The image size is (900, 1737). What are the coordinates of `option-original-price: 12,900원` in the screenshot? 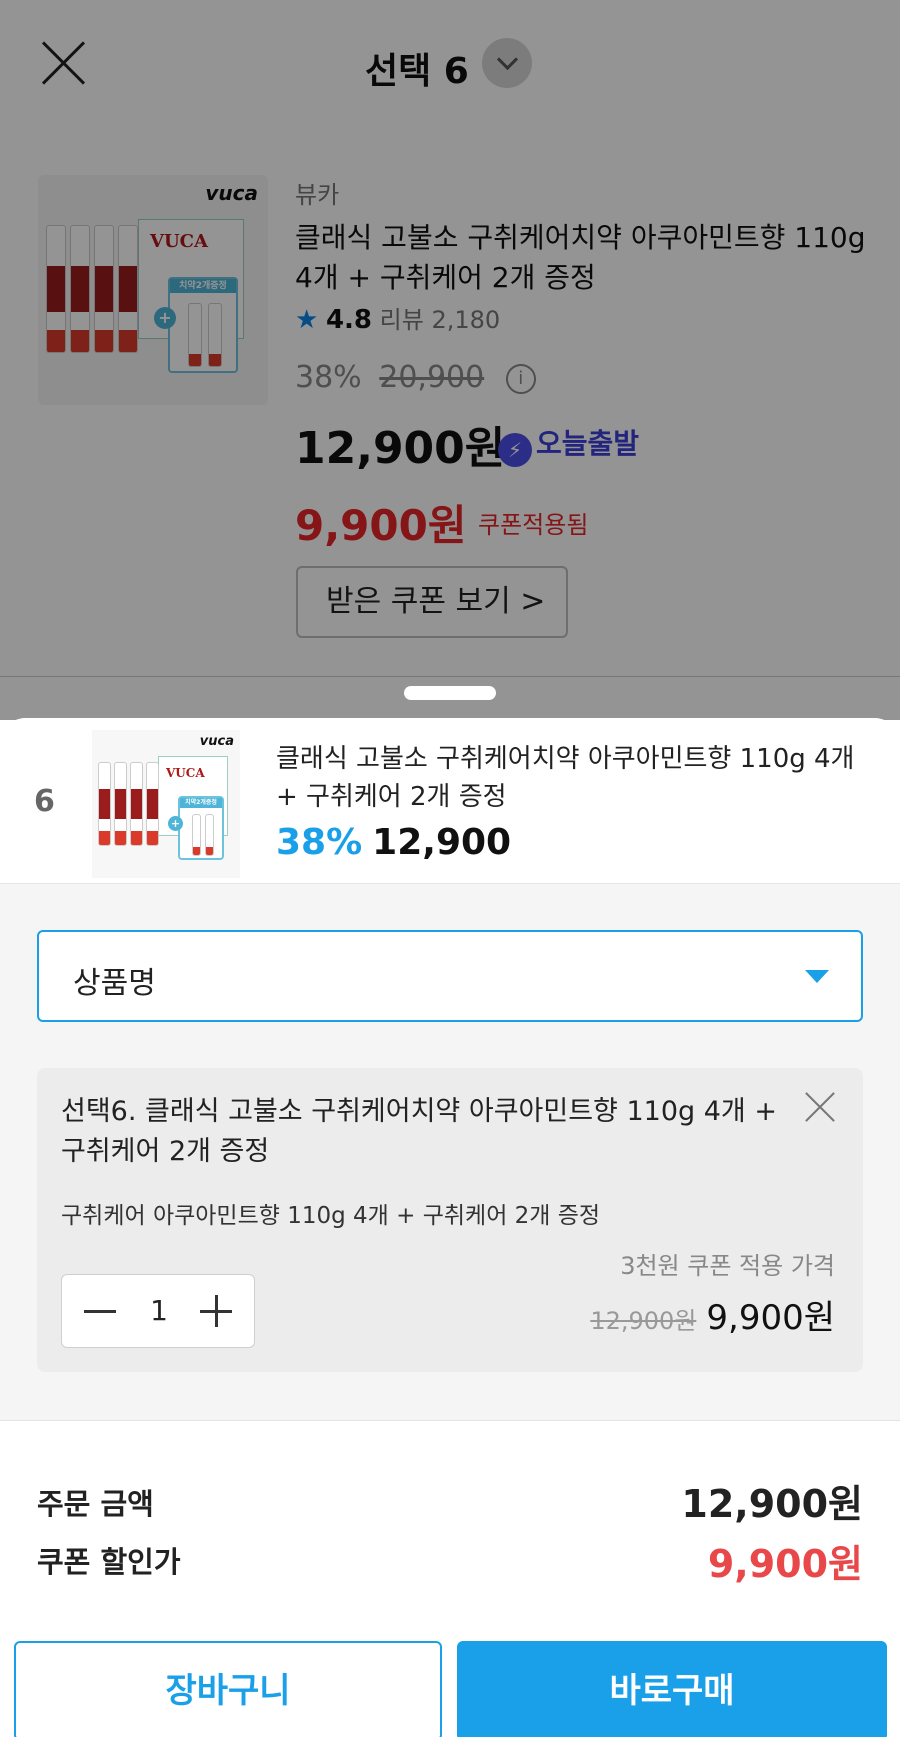 It's located at (643, 1321).